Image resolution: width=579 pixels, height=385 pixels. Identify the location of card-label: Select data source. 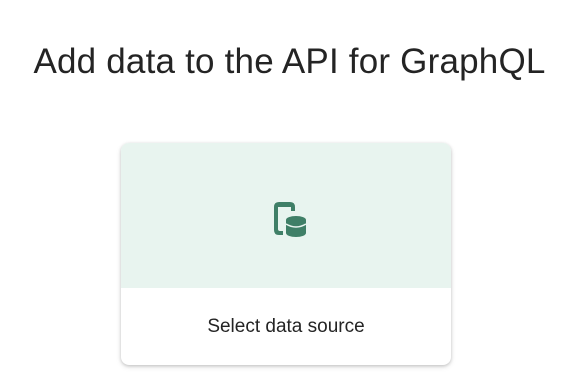
(286, 326).